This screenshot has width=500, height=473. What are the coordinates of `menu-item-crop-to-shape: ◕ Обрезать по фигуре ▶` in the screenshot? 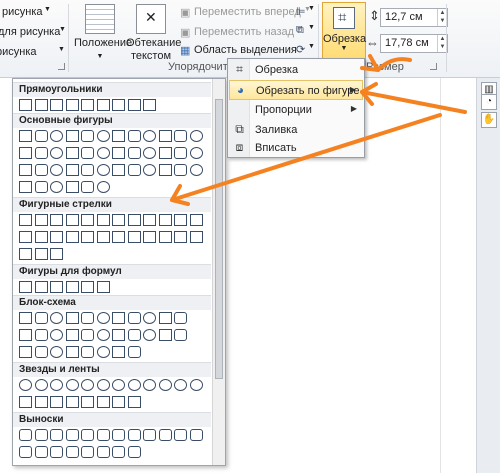 It's located at (296, 90).